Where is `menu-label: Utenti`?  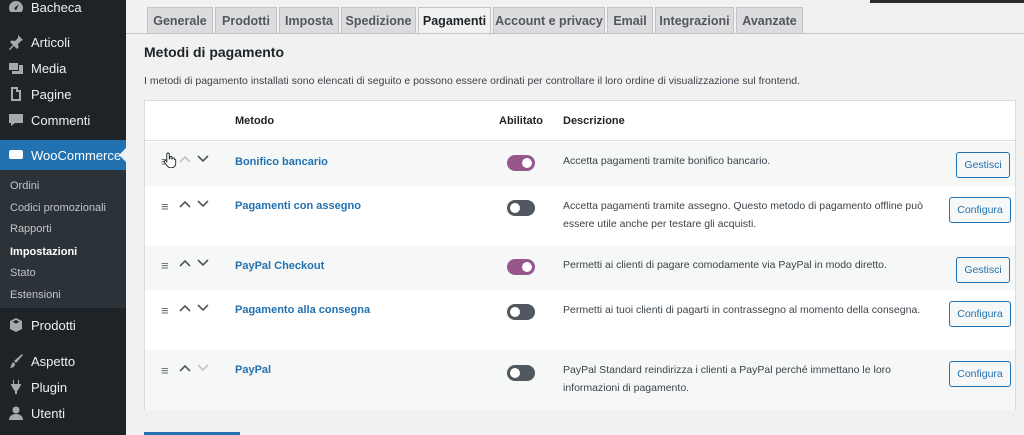 menu-label: Utenti is located at coordinates (48, 413).